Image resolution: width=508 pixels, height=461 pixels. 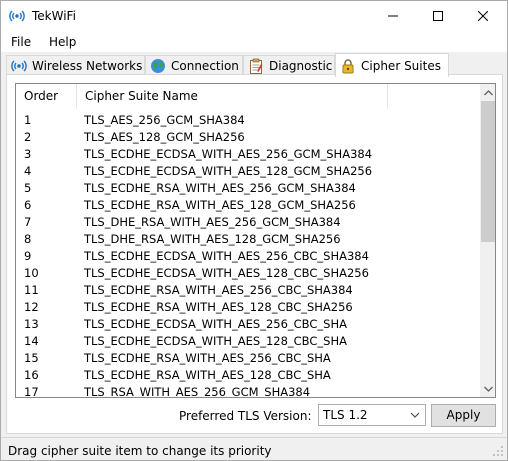 I want to click on close-button, so click(x=483, y=16).